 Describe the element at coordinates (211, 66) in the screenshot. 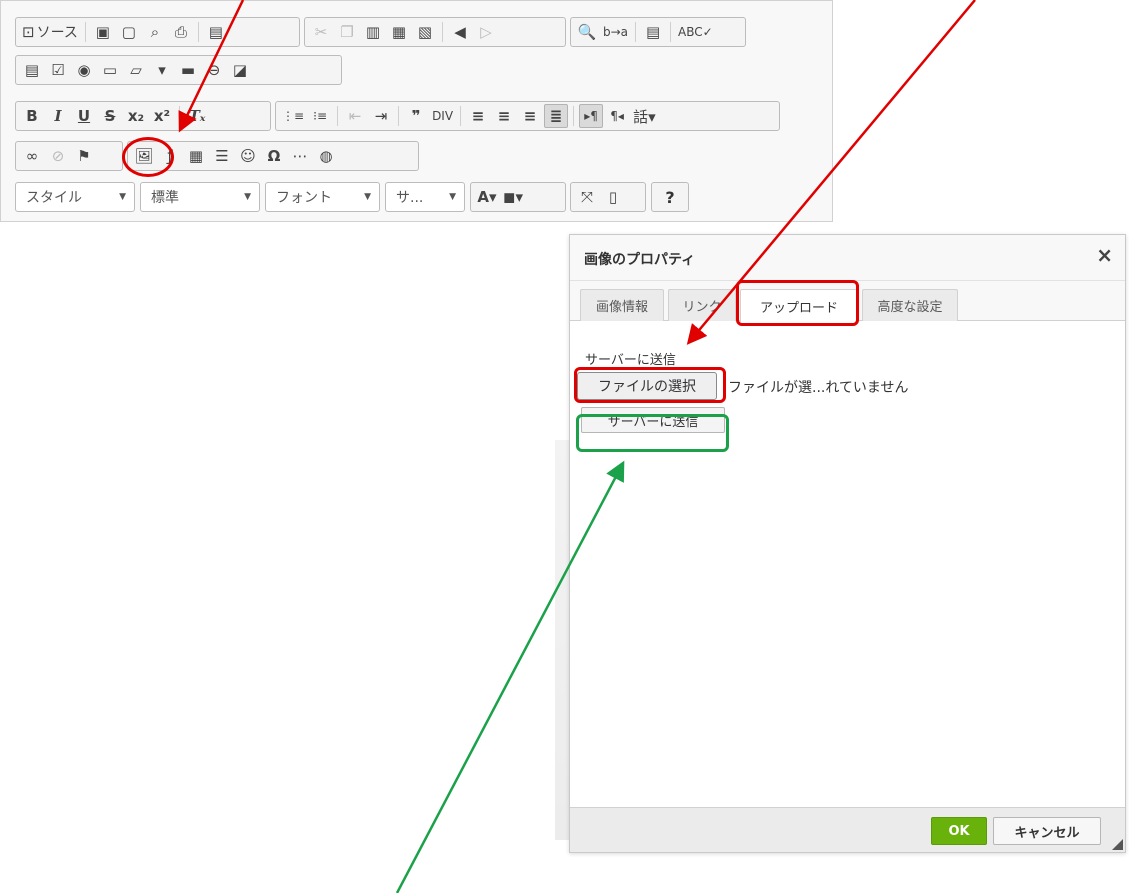

I see `arrow-to-image-button` at that location.